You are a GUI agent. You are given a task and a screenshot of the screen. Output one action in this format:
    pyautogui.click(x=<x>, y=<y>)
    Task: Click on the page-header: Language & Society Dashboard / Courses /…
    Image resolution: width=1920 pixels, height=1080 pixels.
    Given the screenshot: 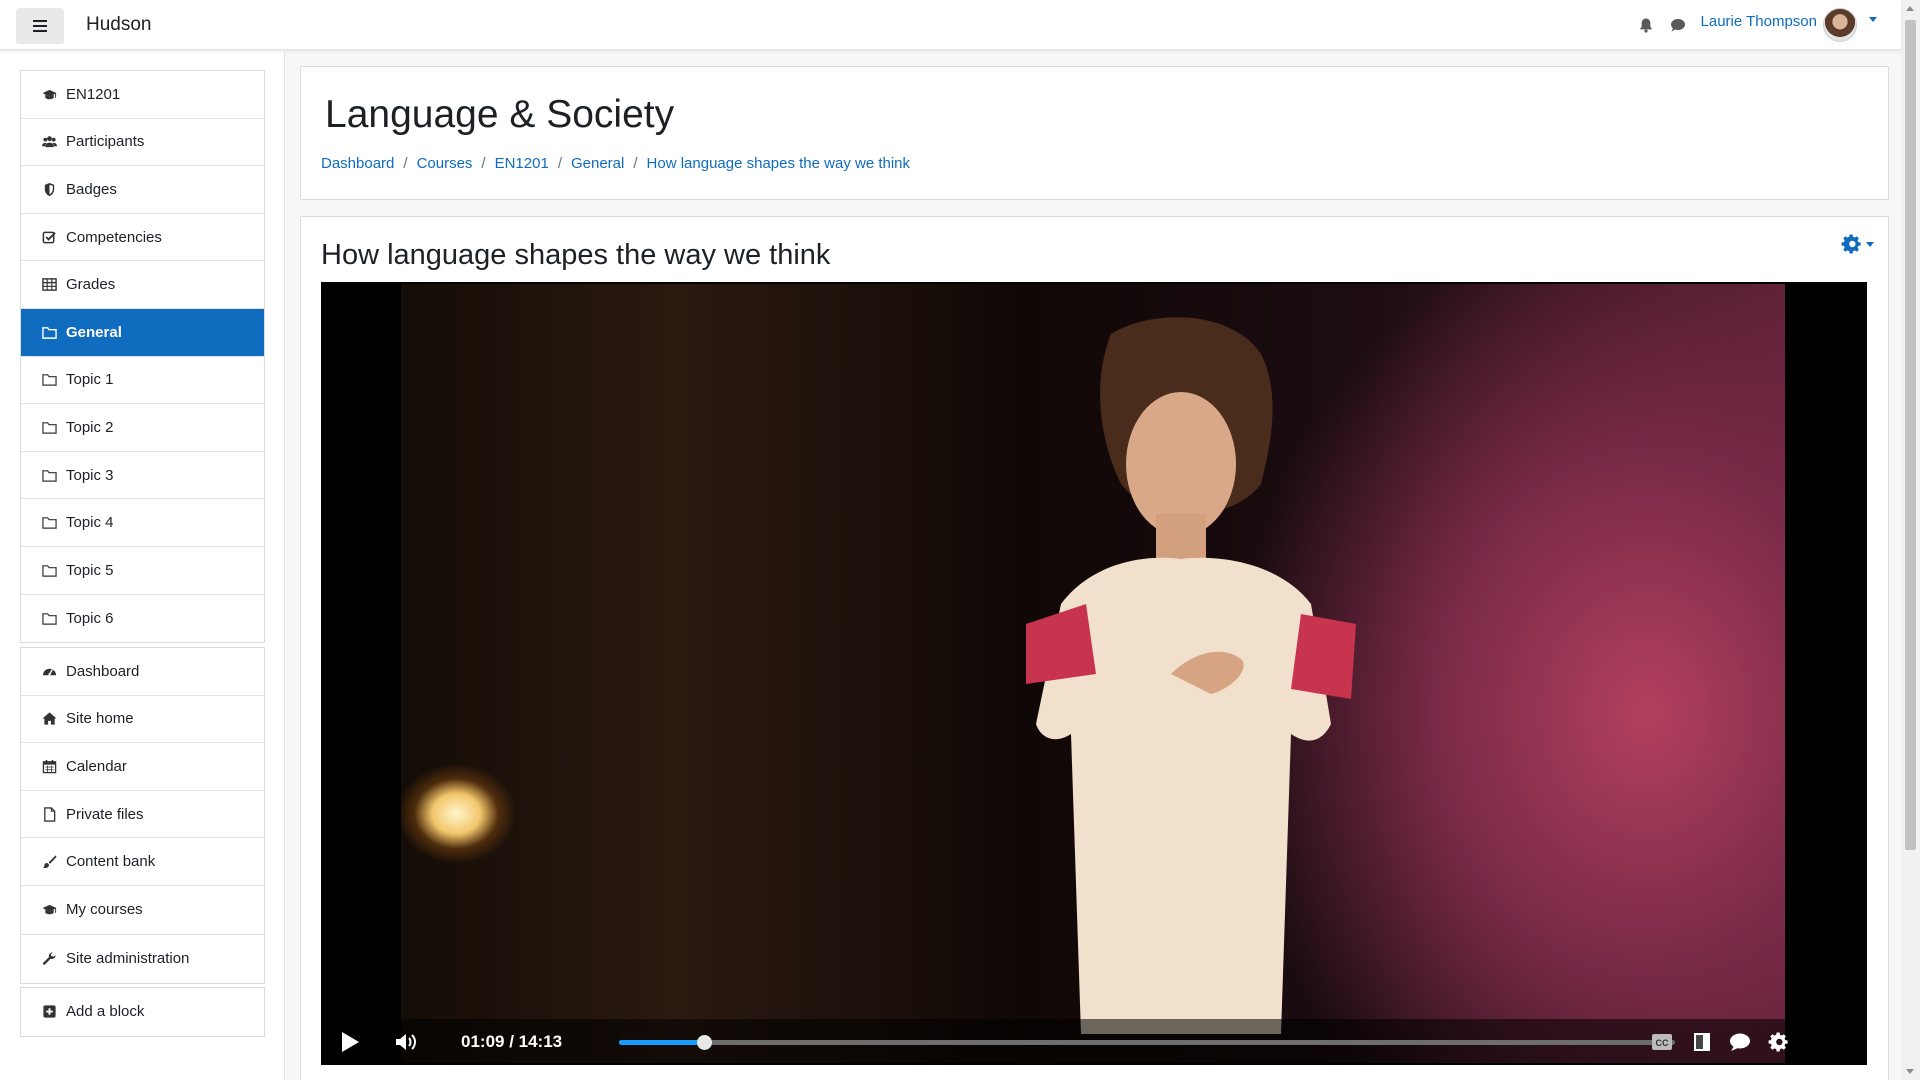 What is the action you would take?
    pyautogui.click(x=1094, y=133)
    